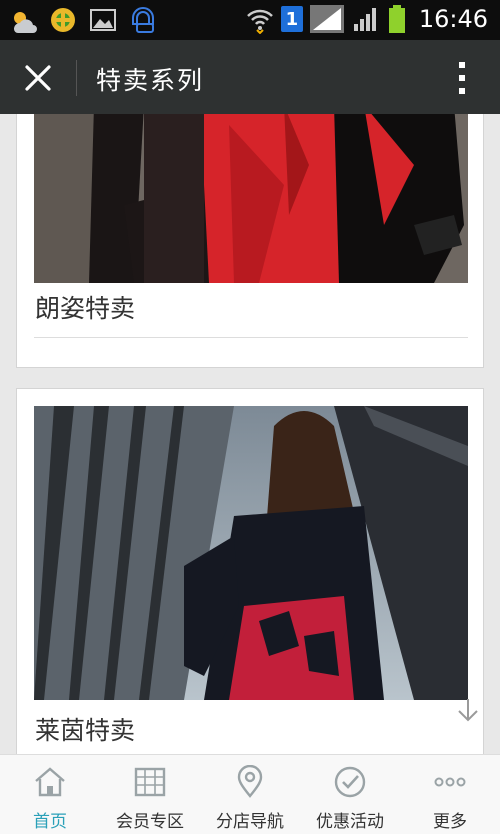 The width and height of the screenshot is (500, 834). What do you see at coordinates (260, 19) in the screenshot?
I see `wifi-icon` at bounding box center [260, 19].